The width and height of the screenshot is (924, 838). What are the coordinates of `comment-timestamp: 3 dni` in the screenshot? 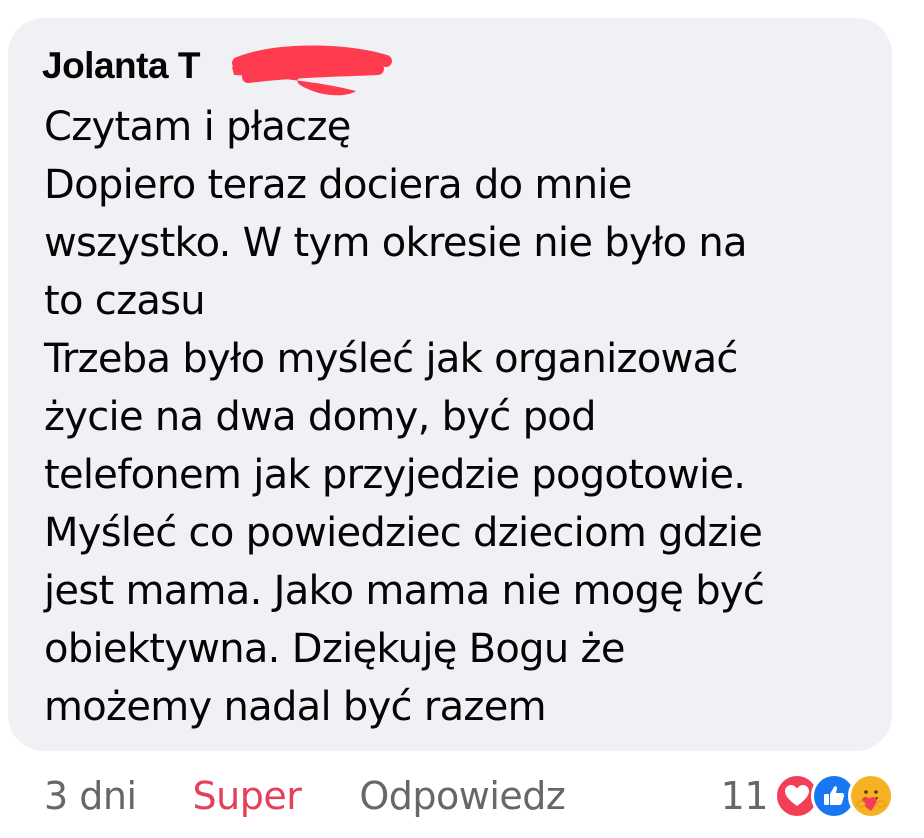 It's located at (90, 796).